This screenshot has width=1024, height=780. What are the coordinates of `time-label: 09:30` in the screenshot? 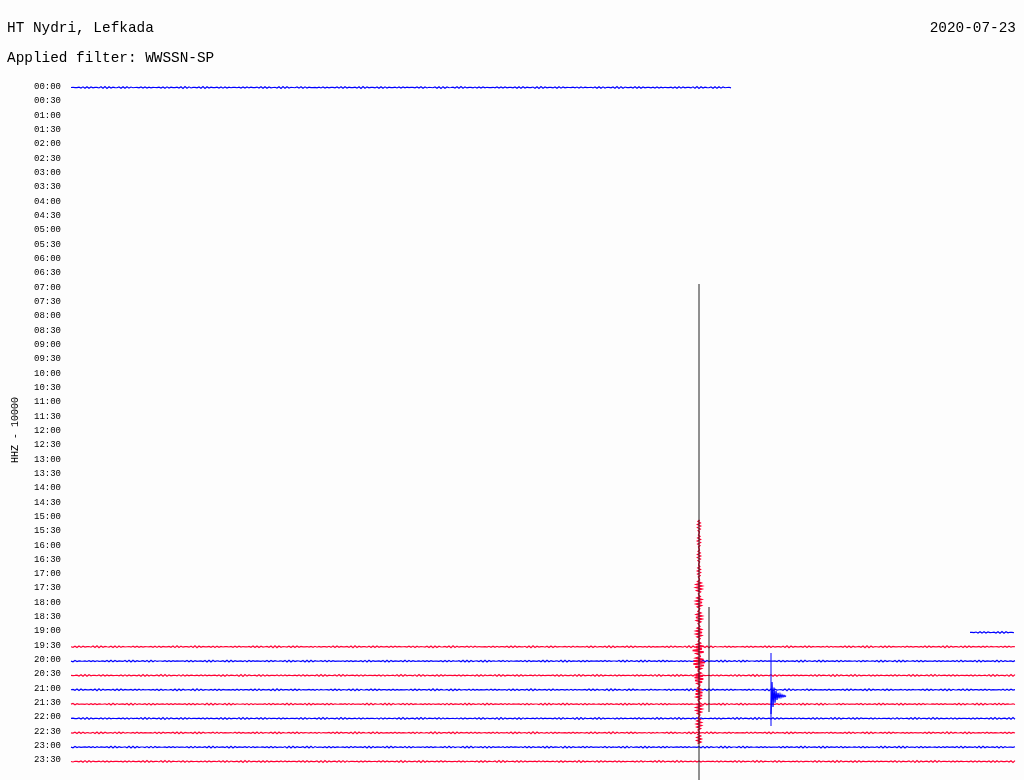 It's located at (48, 360).